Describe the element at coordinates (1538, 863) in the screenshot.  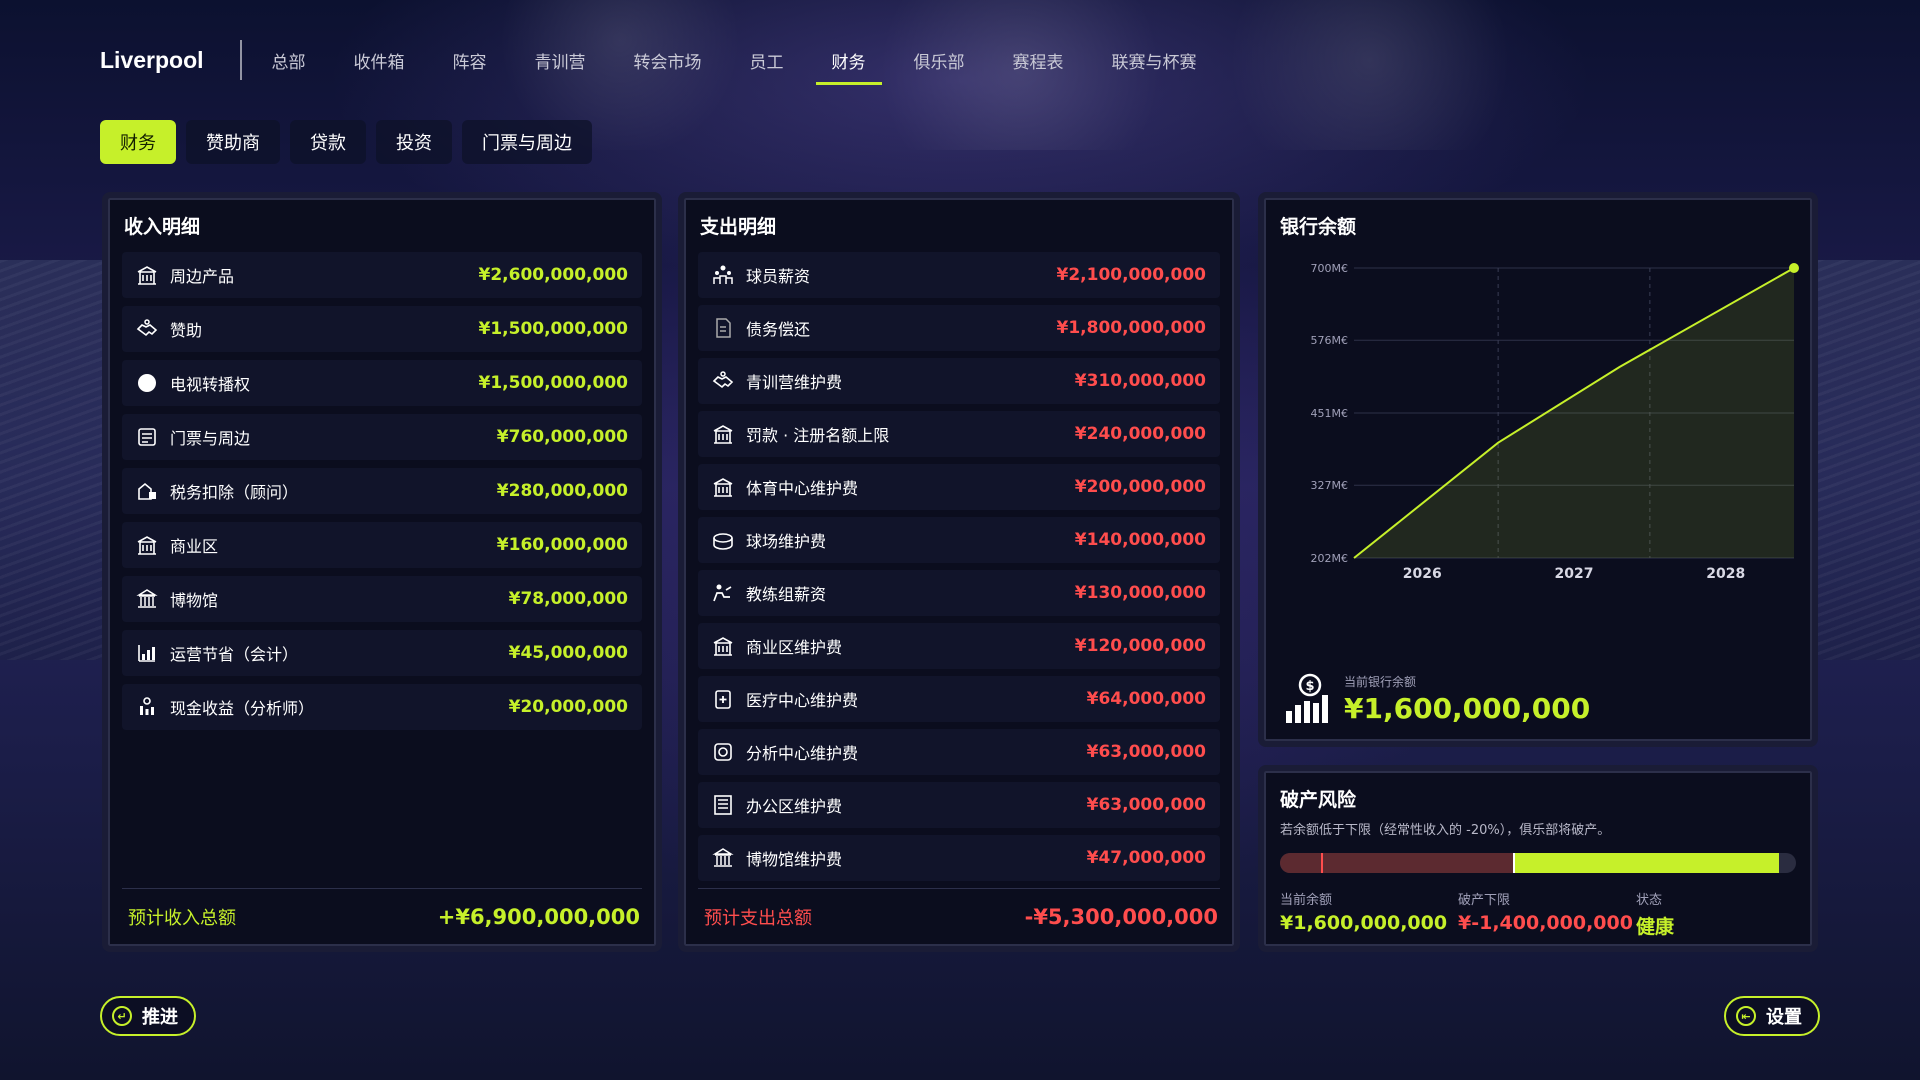
I see `risk-bar` at that location.